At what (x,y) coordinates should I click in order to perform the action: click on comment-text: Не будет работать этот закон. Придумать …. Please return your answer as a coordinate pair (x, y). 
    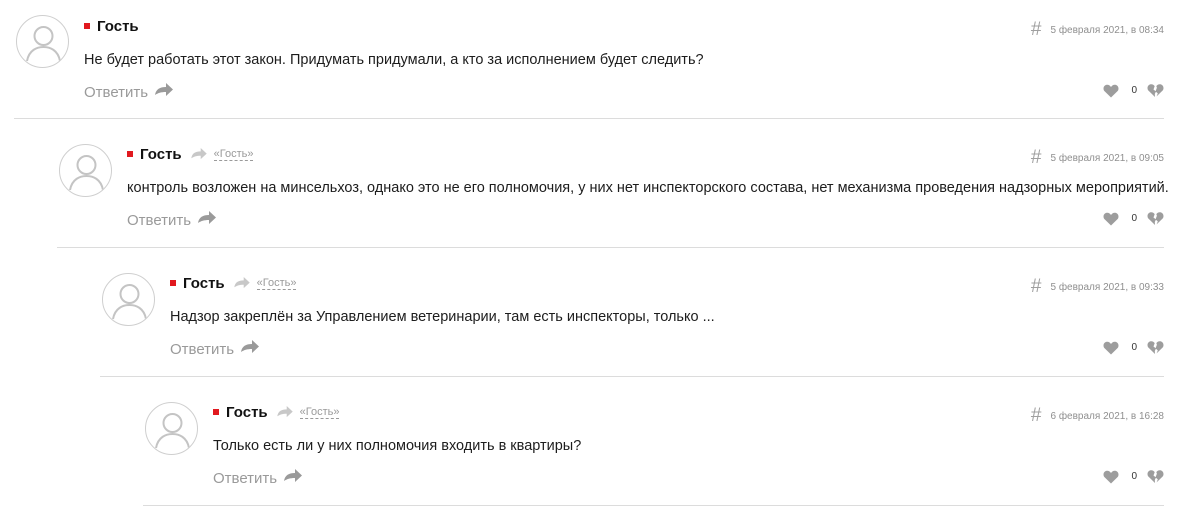
    Looking at the image, I should click on (394, 60).